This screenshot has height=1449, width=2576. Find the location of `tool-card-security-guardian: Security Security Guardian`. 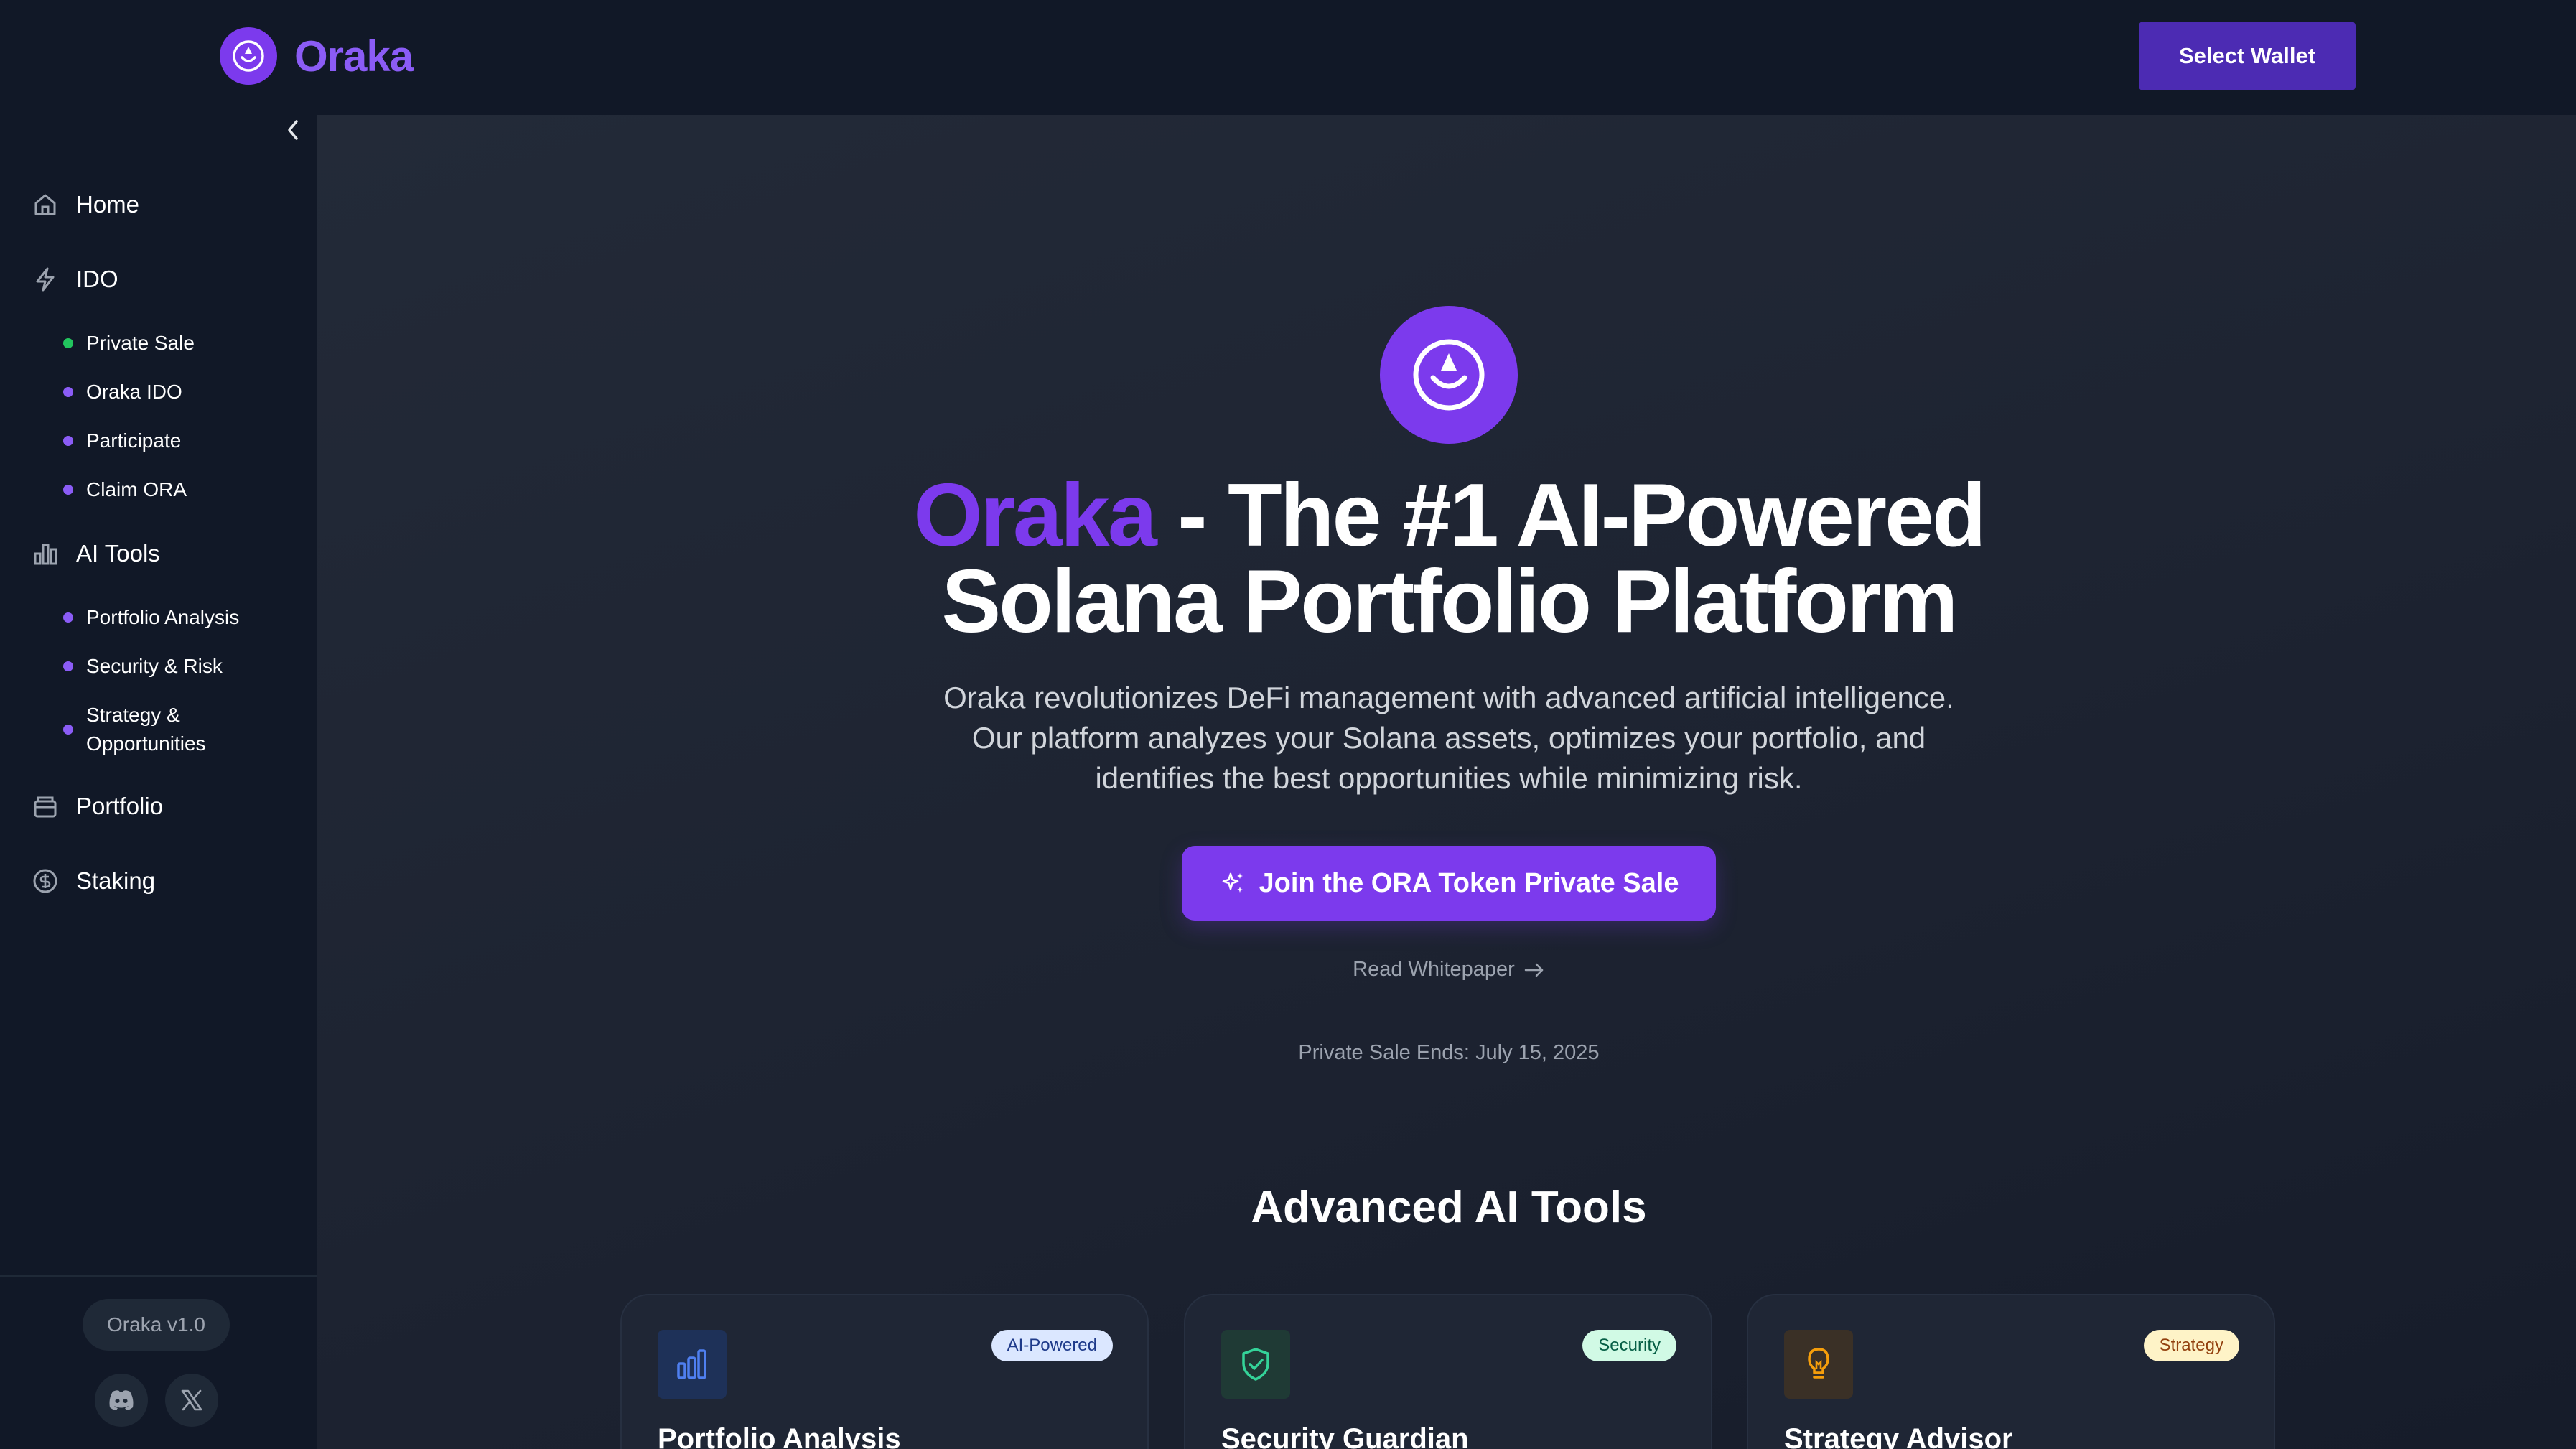

tool-card-security-guardian: Security Security Guardian is located at coordinates (1448, 1371).